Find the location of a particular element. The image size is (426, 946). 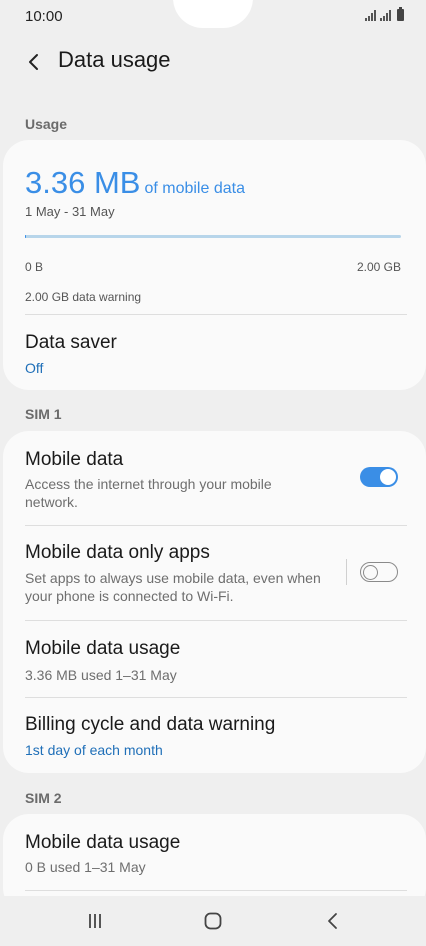

mobile-data-toggle is located at coordinates (379, 477).